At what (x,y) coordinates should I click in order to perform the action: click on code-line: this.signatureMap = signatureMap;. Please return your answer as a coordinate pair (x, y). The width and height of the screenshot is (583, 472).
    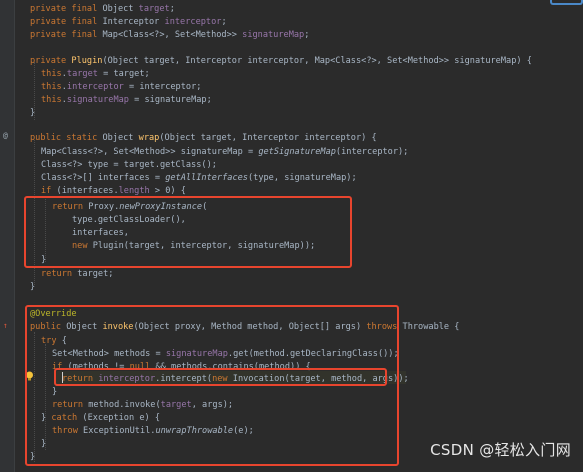
    Looking at the image, I should click on (126, 100).